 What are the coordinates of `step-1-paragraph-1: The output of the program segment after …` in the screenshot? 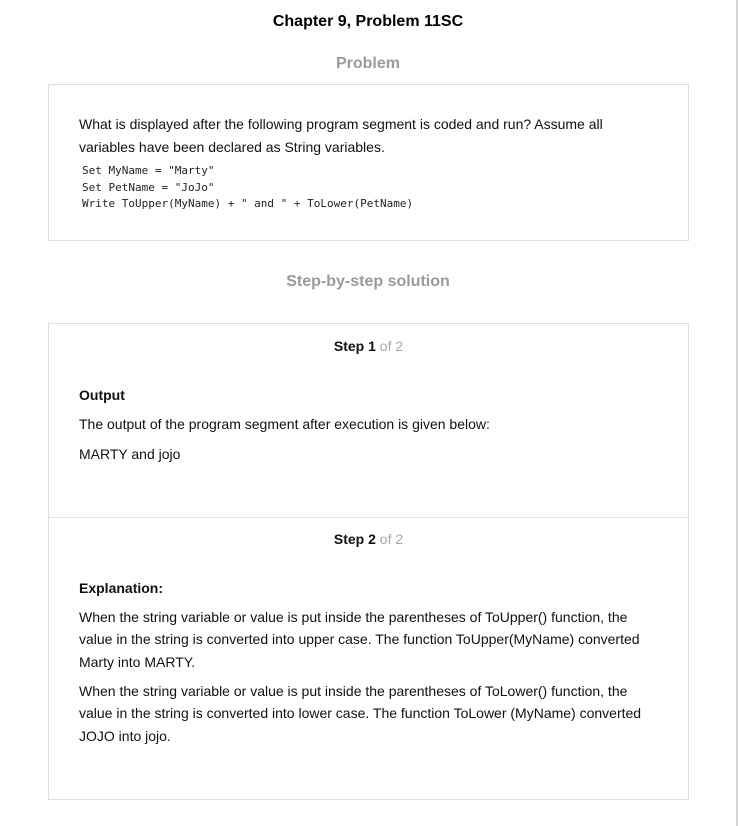 It's located at (284, 424).